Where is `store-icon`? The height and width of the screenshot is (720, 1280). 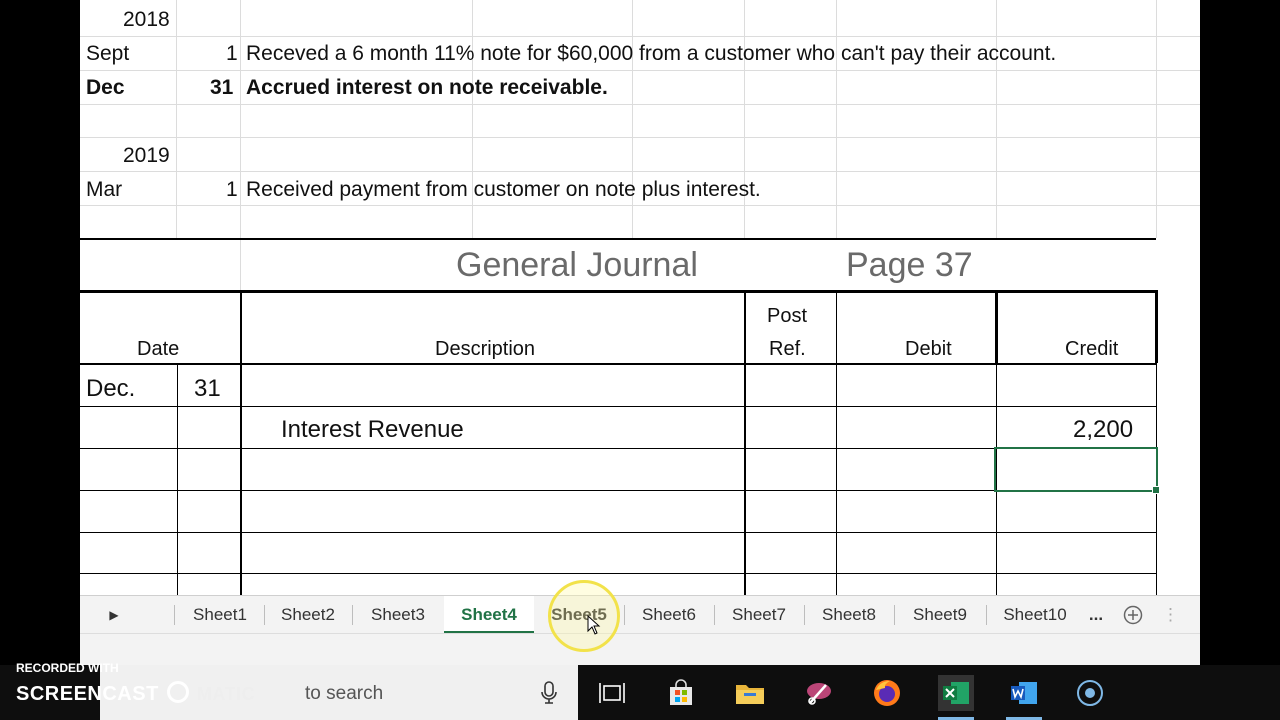 store-icon is located at coordinates (681, 693).